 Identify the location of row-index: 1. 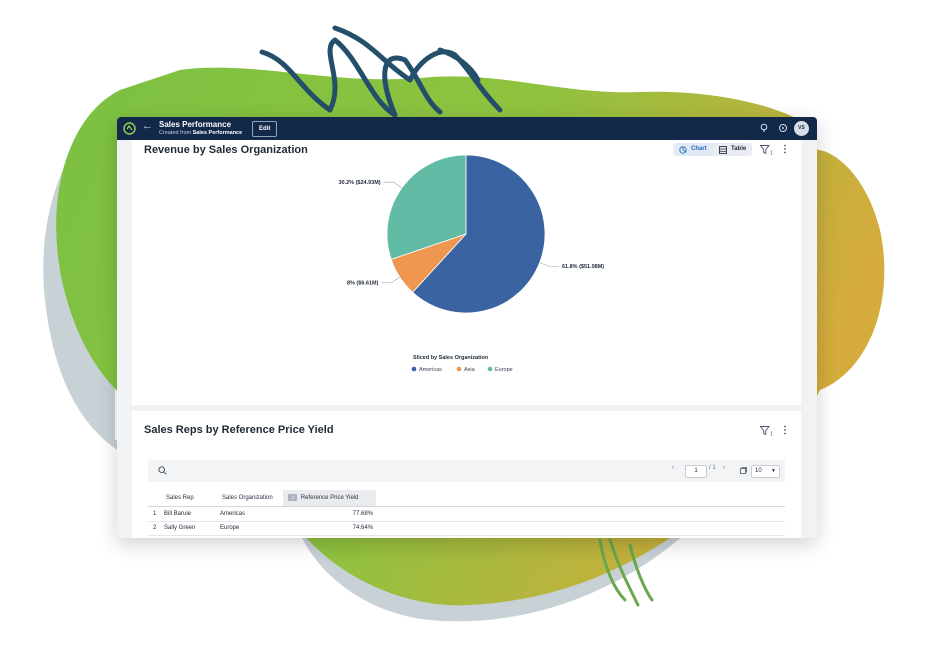
(155, 514).